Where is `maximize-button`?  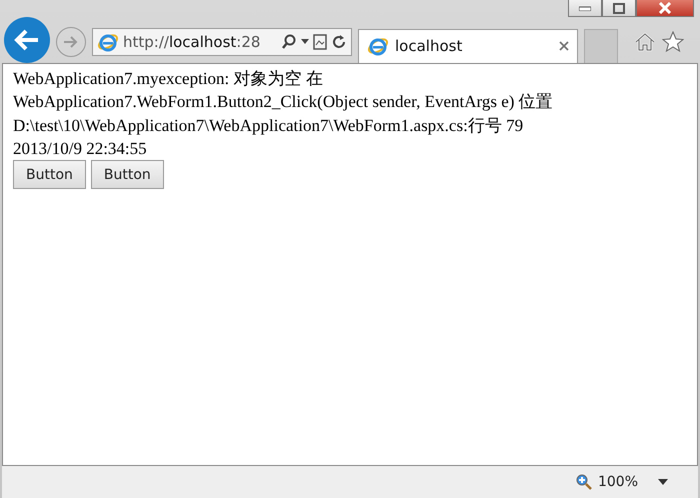
maximize-button is located at coordinates (619, 8).